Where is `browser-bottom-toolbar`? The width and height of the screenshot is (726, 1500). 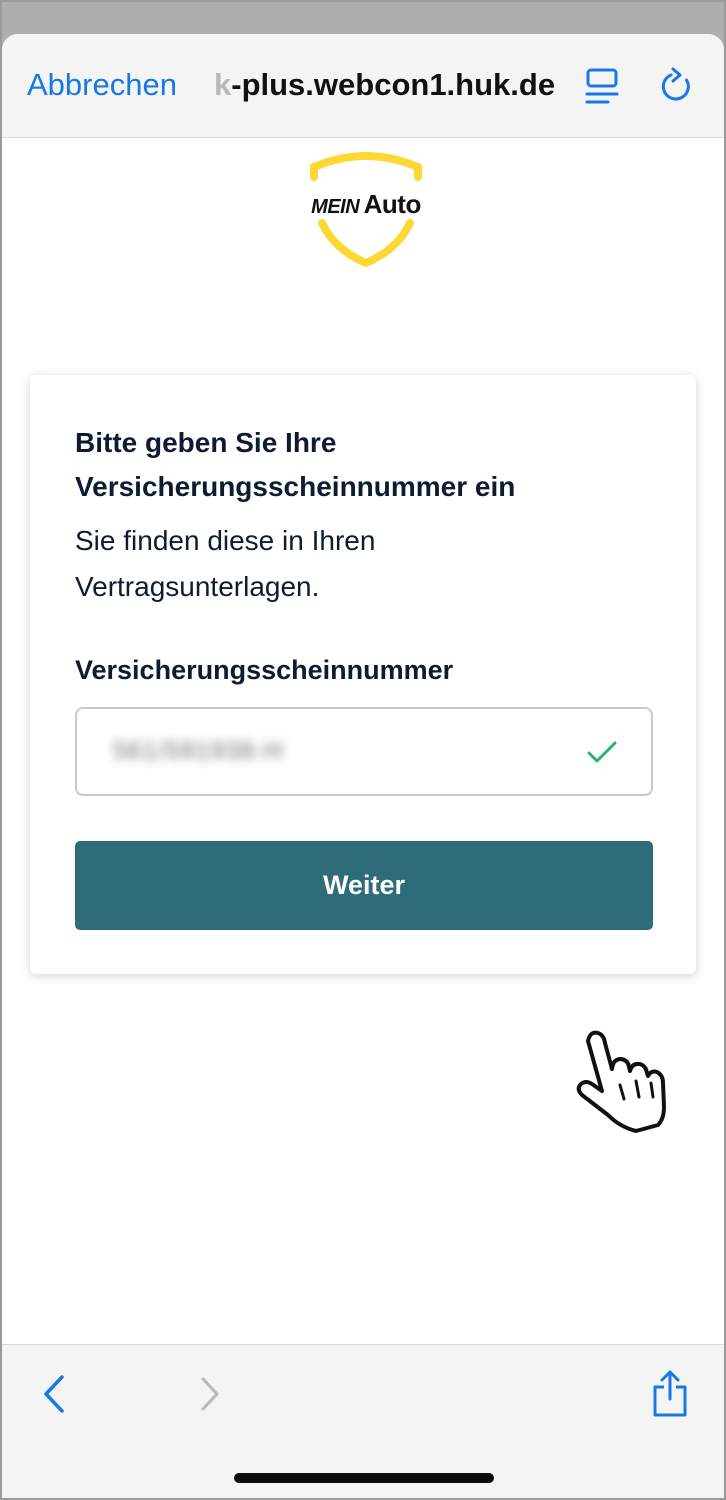
browser-bottom-toolbar is located at coordinates (363, 1421).